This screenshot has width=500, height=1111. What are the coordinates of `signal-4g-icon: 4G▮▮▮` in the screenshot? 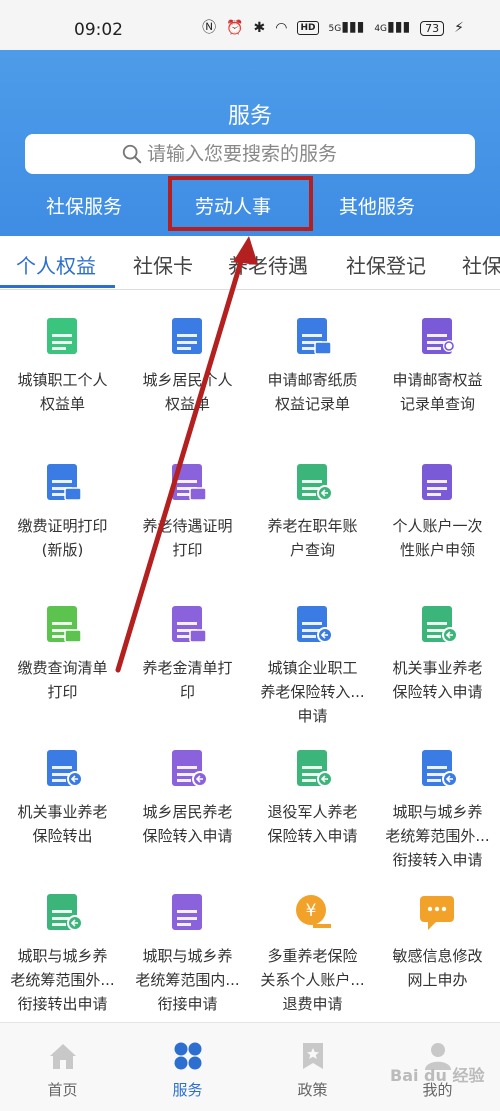 It's located at (392, 27).